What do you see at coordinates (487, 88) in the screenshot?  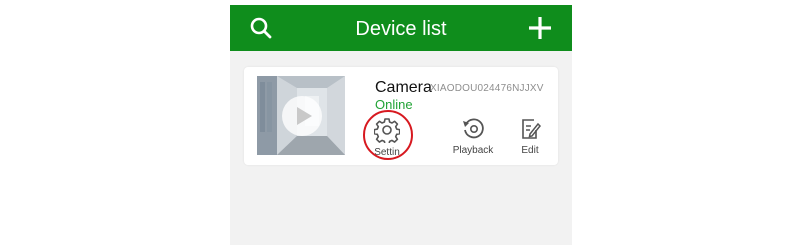 I see `device-serial: XIAODOU024476NJJXV` at bounding box center [487, 88].